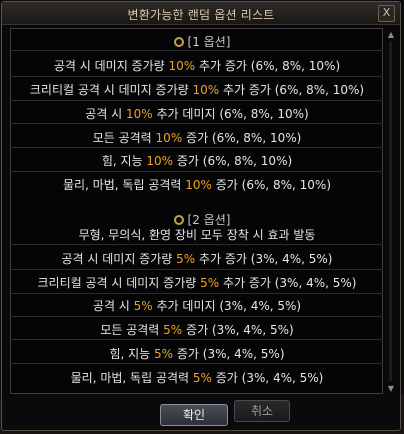  What do you see at coordinates (197, 283) in the screenshot?
I see `option-line: 크리티컬 공격 시 데미지 증가량 5% 추가 증가 (3%, 4%, 5%)` at bounding box center [197, 283].